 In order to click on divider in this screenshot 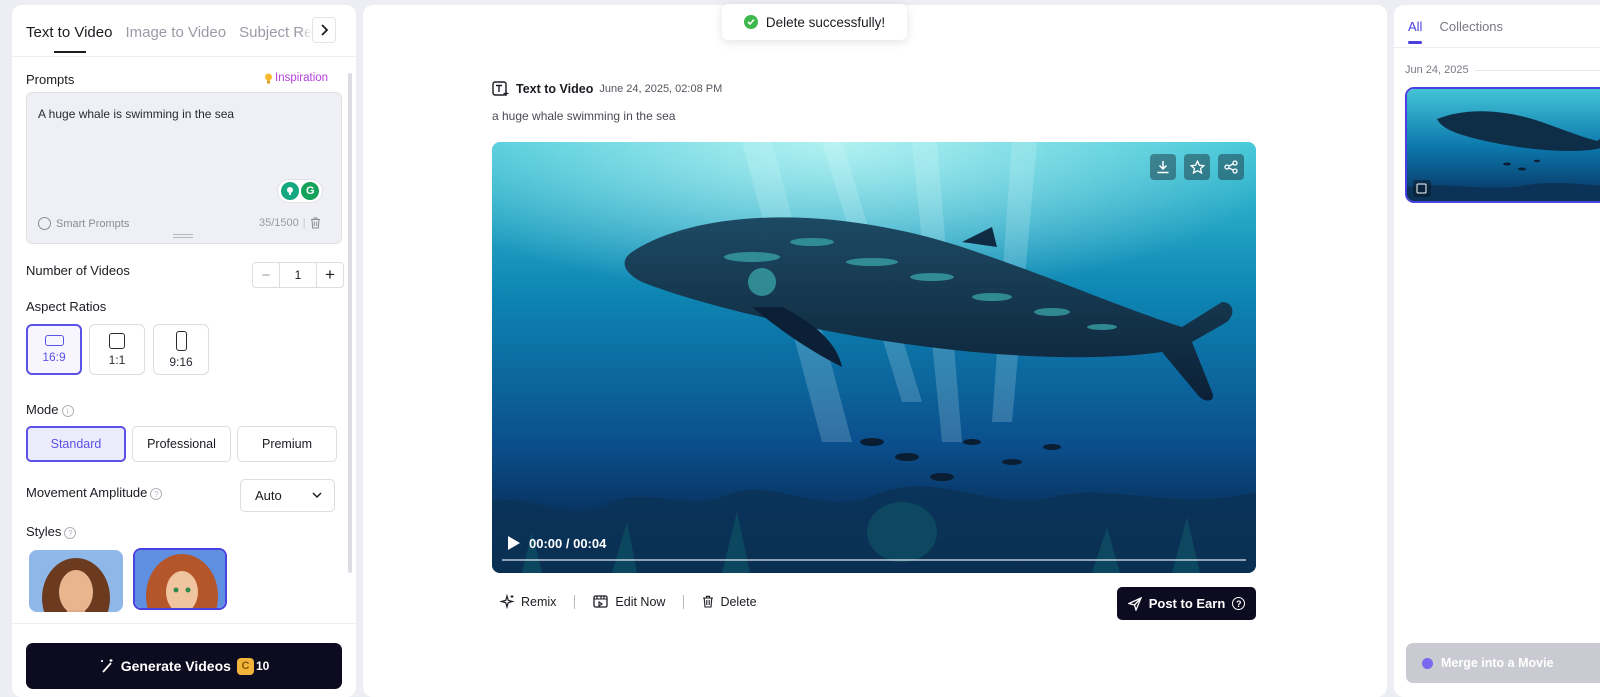, I will do `click(575, 601)`.